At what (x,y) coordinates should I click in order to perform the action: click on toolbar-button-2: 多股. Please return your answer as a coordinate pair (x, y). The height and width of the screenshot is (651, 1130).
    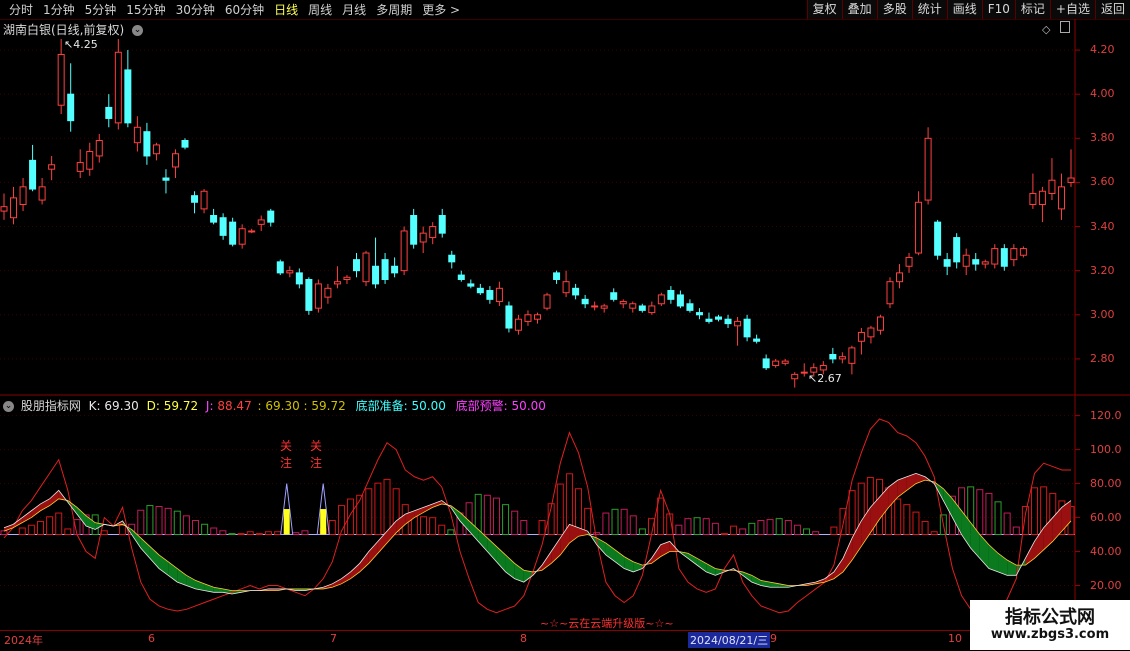
    Looking at the image, I should click on (894, 9).